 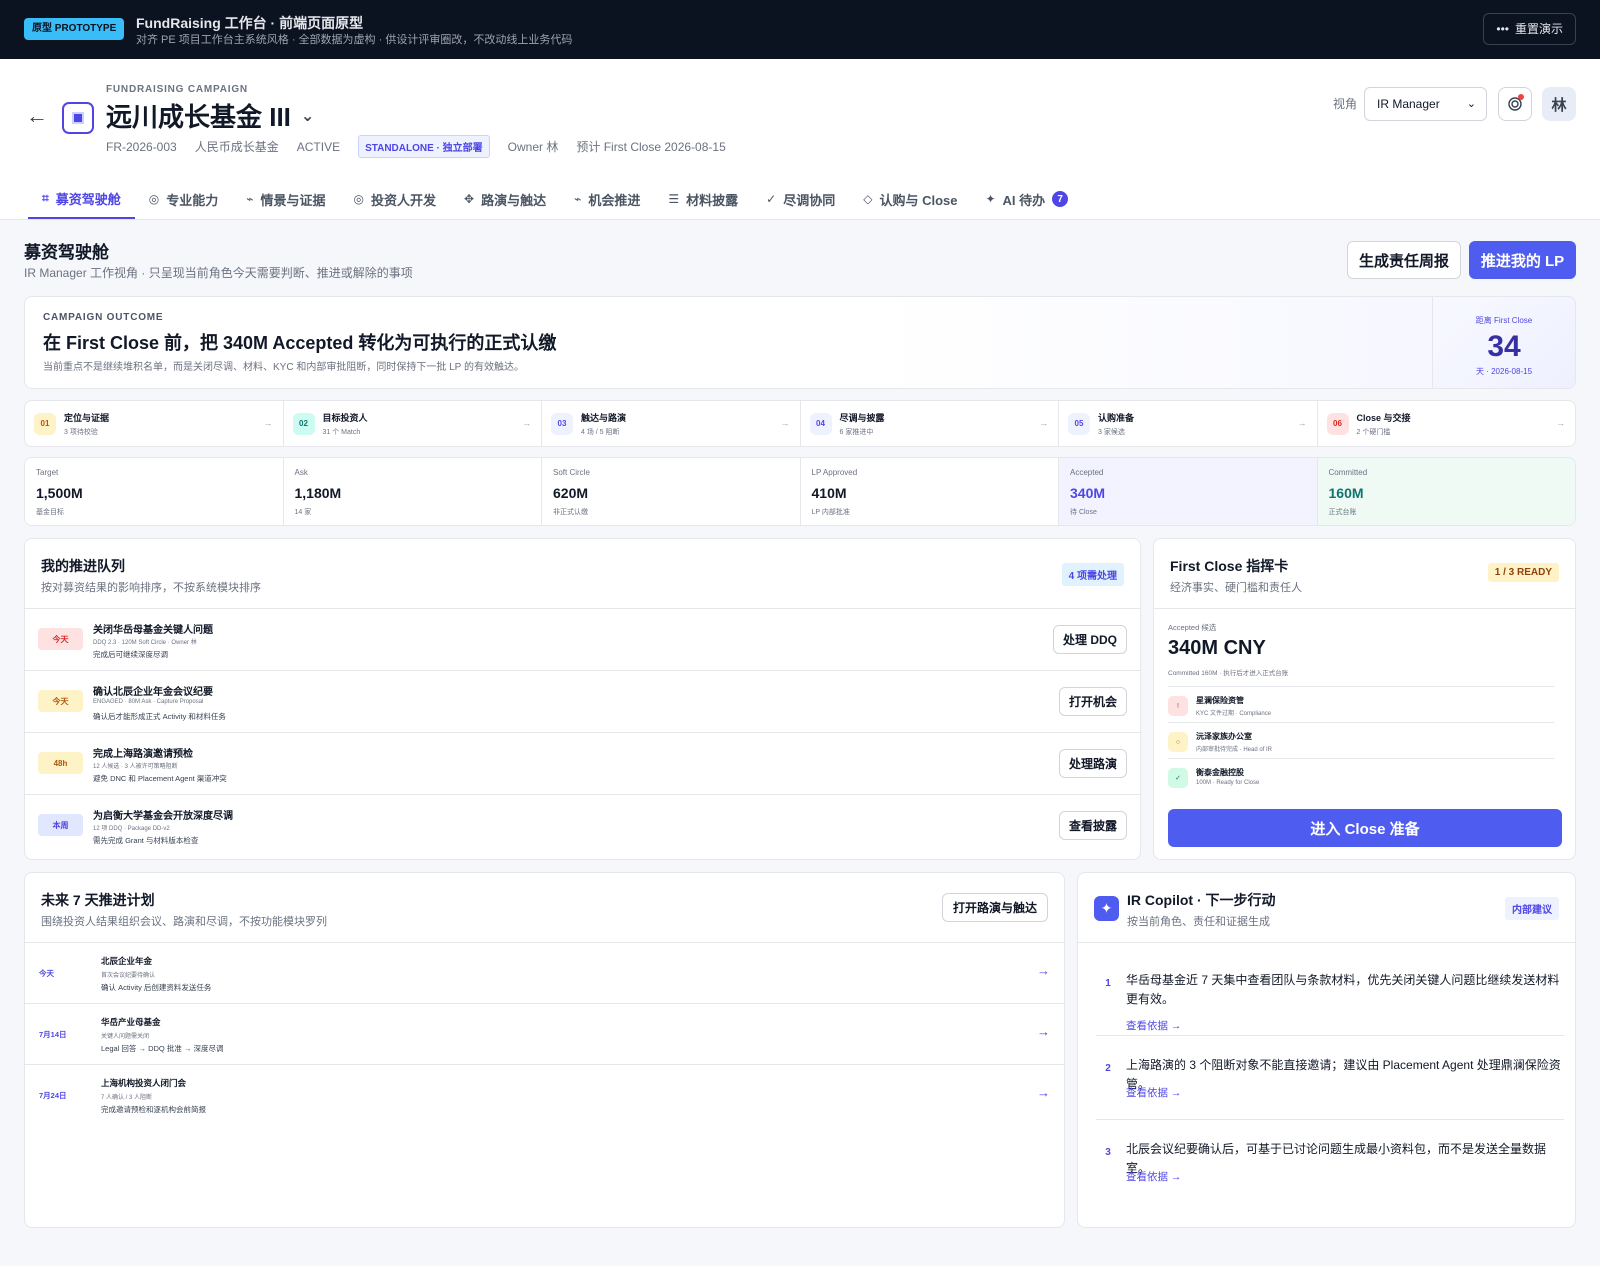 What do you see at coordinates (1502, 29) in the screenshot?
I see `more-icon: •••` at bounding box center [1502, 29].